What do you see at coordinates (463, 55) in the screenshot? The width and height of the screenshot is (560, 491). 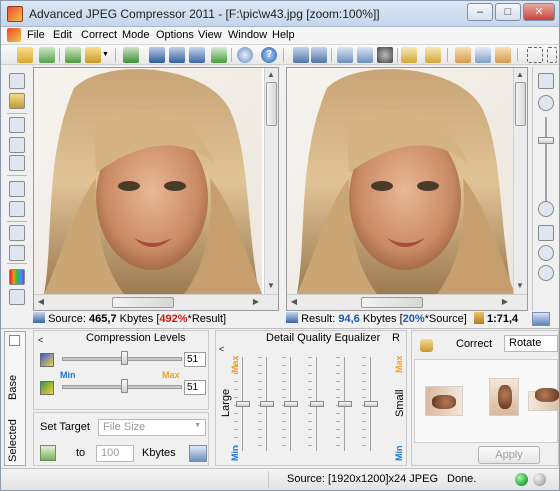 I see `hand-tool-icon` at bounding box center [463, 55].